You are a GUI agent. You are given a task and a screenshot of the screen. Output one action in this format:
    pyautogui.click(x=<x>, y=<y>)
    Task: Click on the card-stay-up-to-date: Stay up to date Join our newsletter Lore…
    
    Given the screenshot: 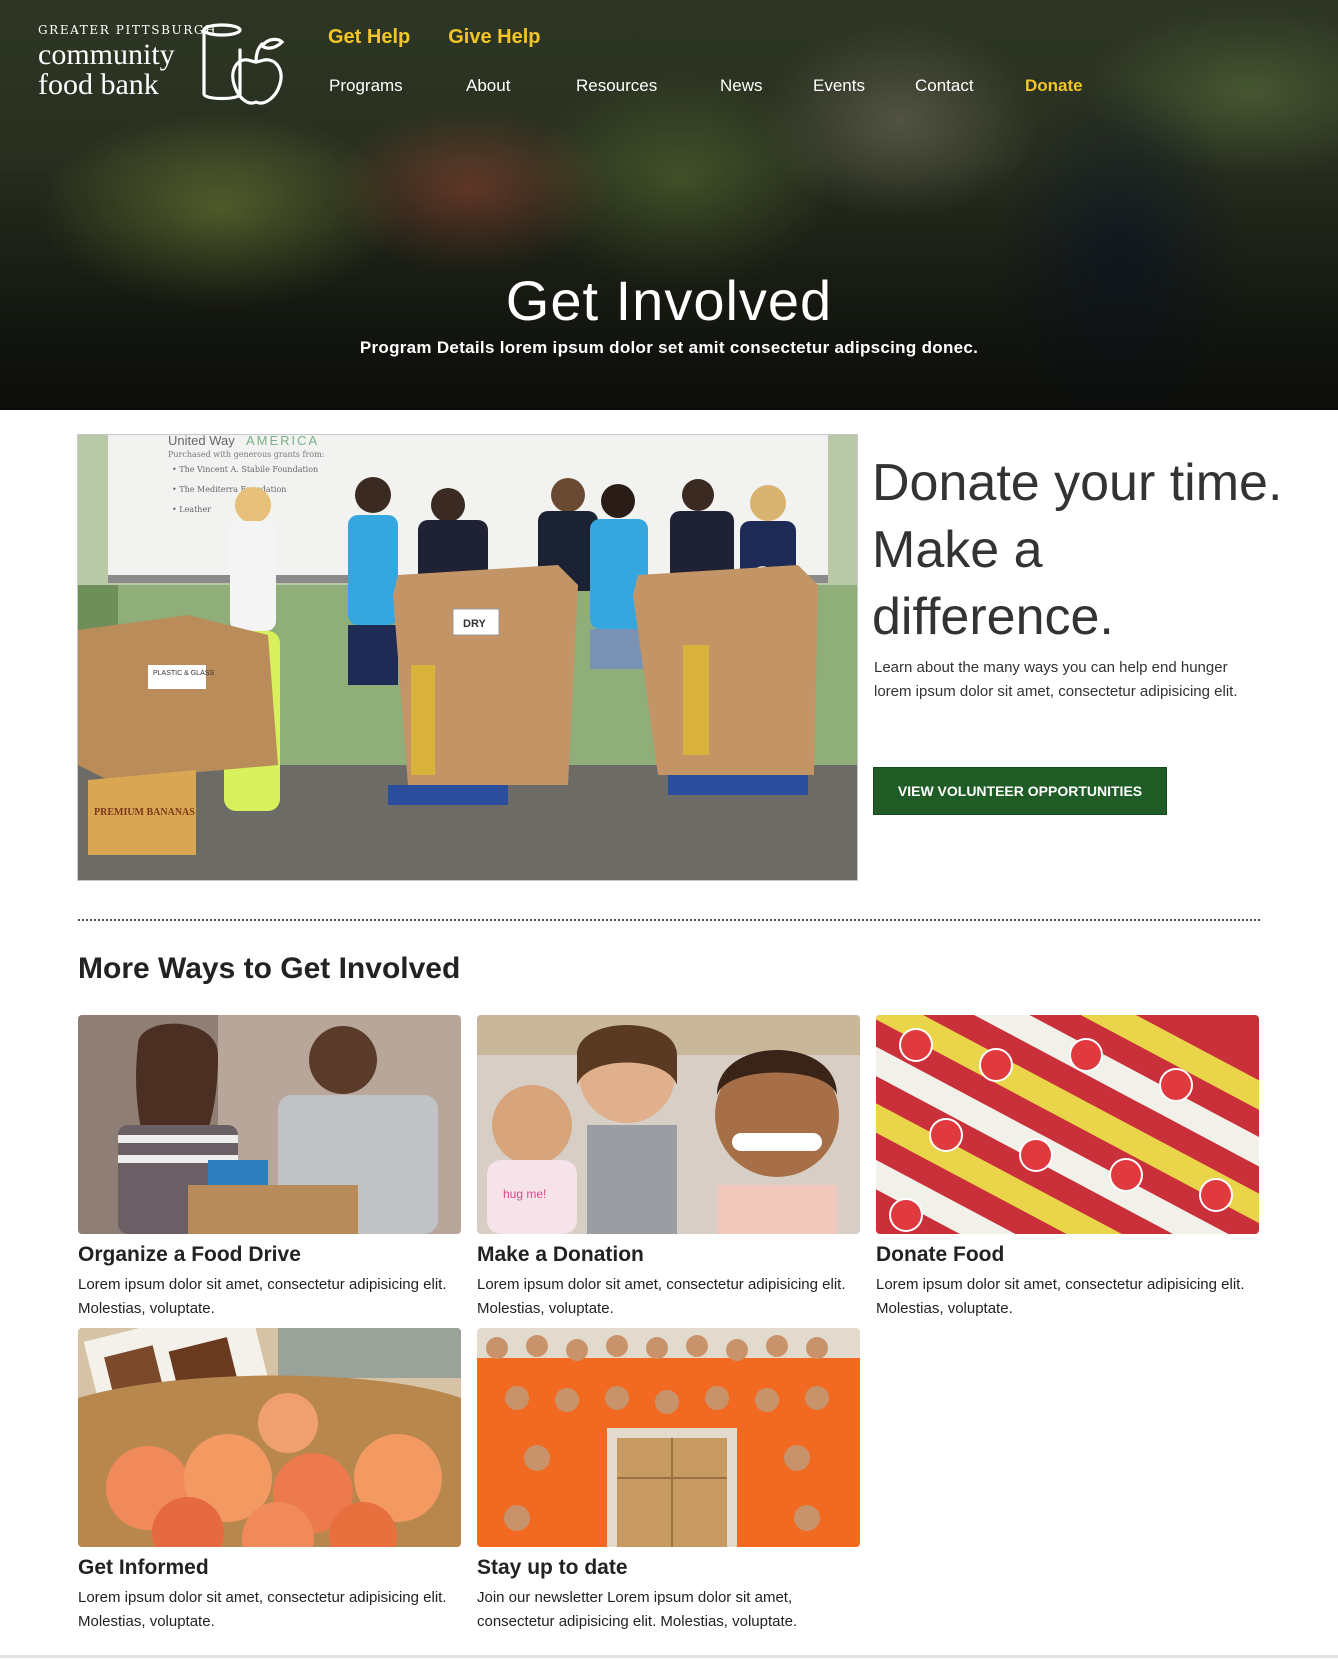 What is the action you would take?
    pyautogui.click(x=668, y=1481)
    